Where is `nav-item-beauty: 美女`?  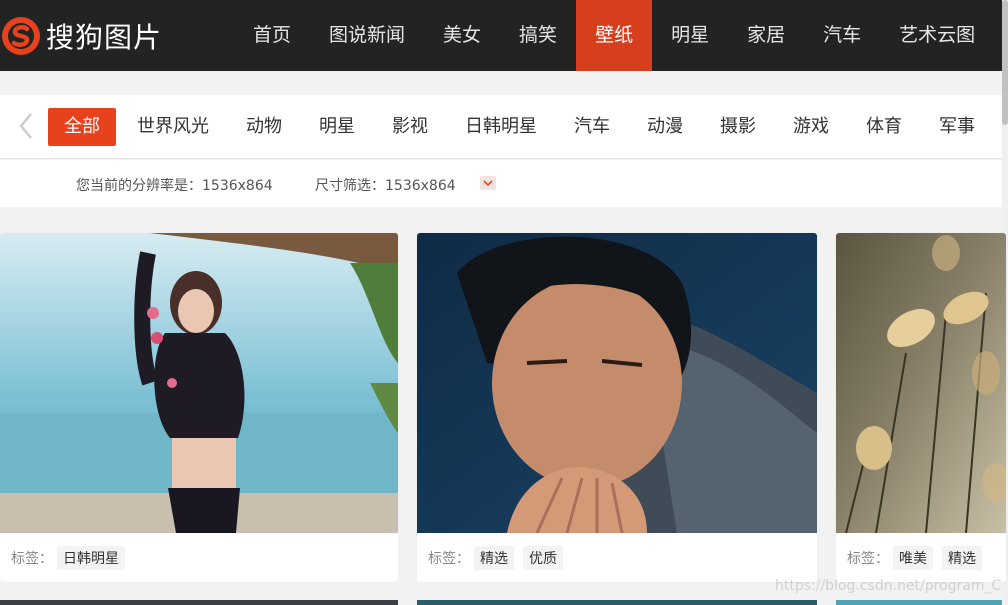 nav-item-beauty: 美女 is located at coordinates (462, 35).